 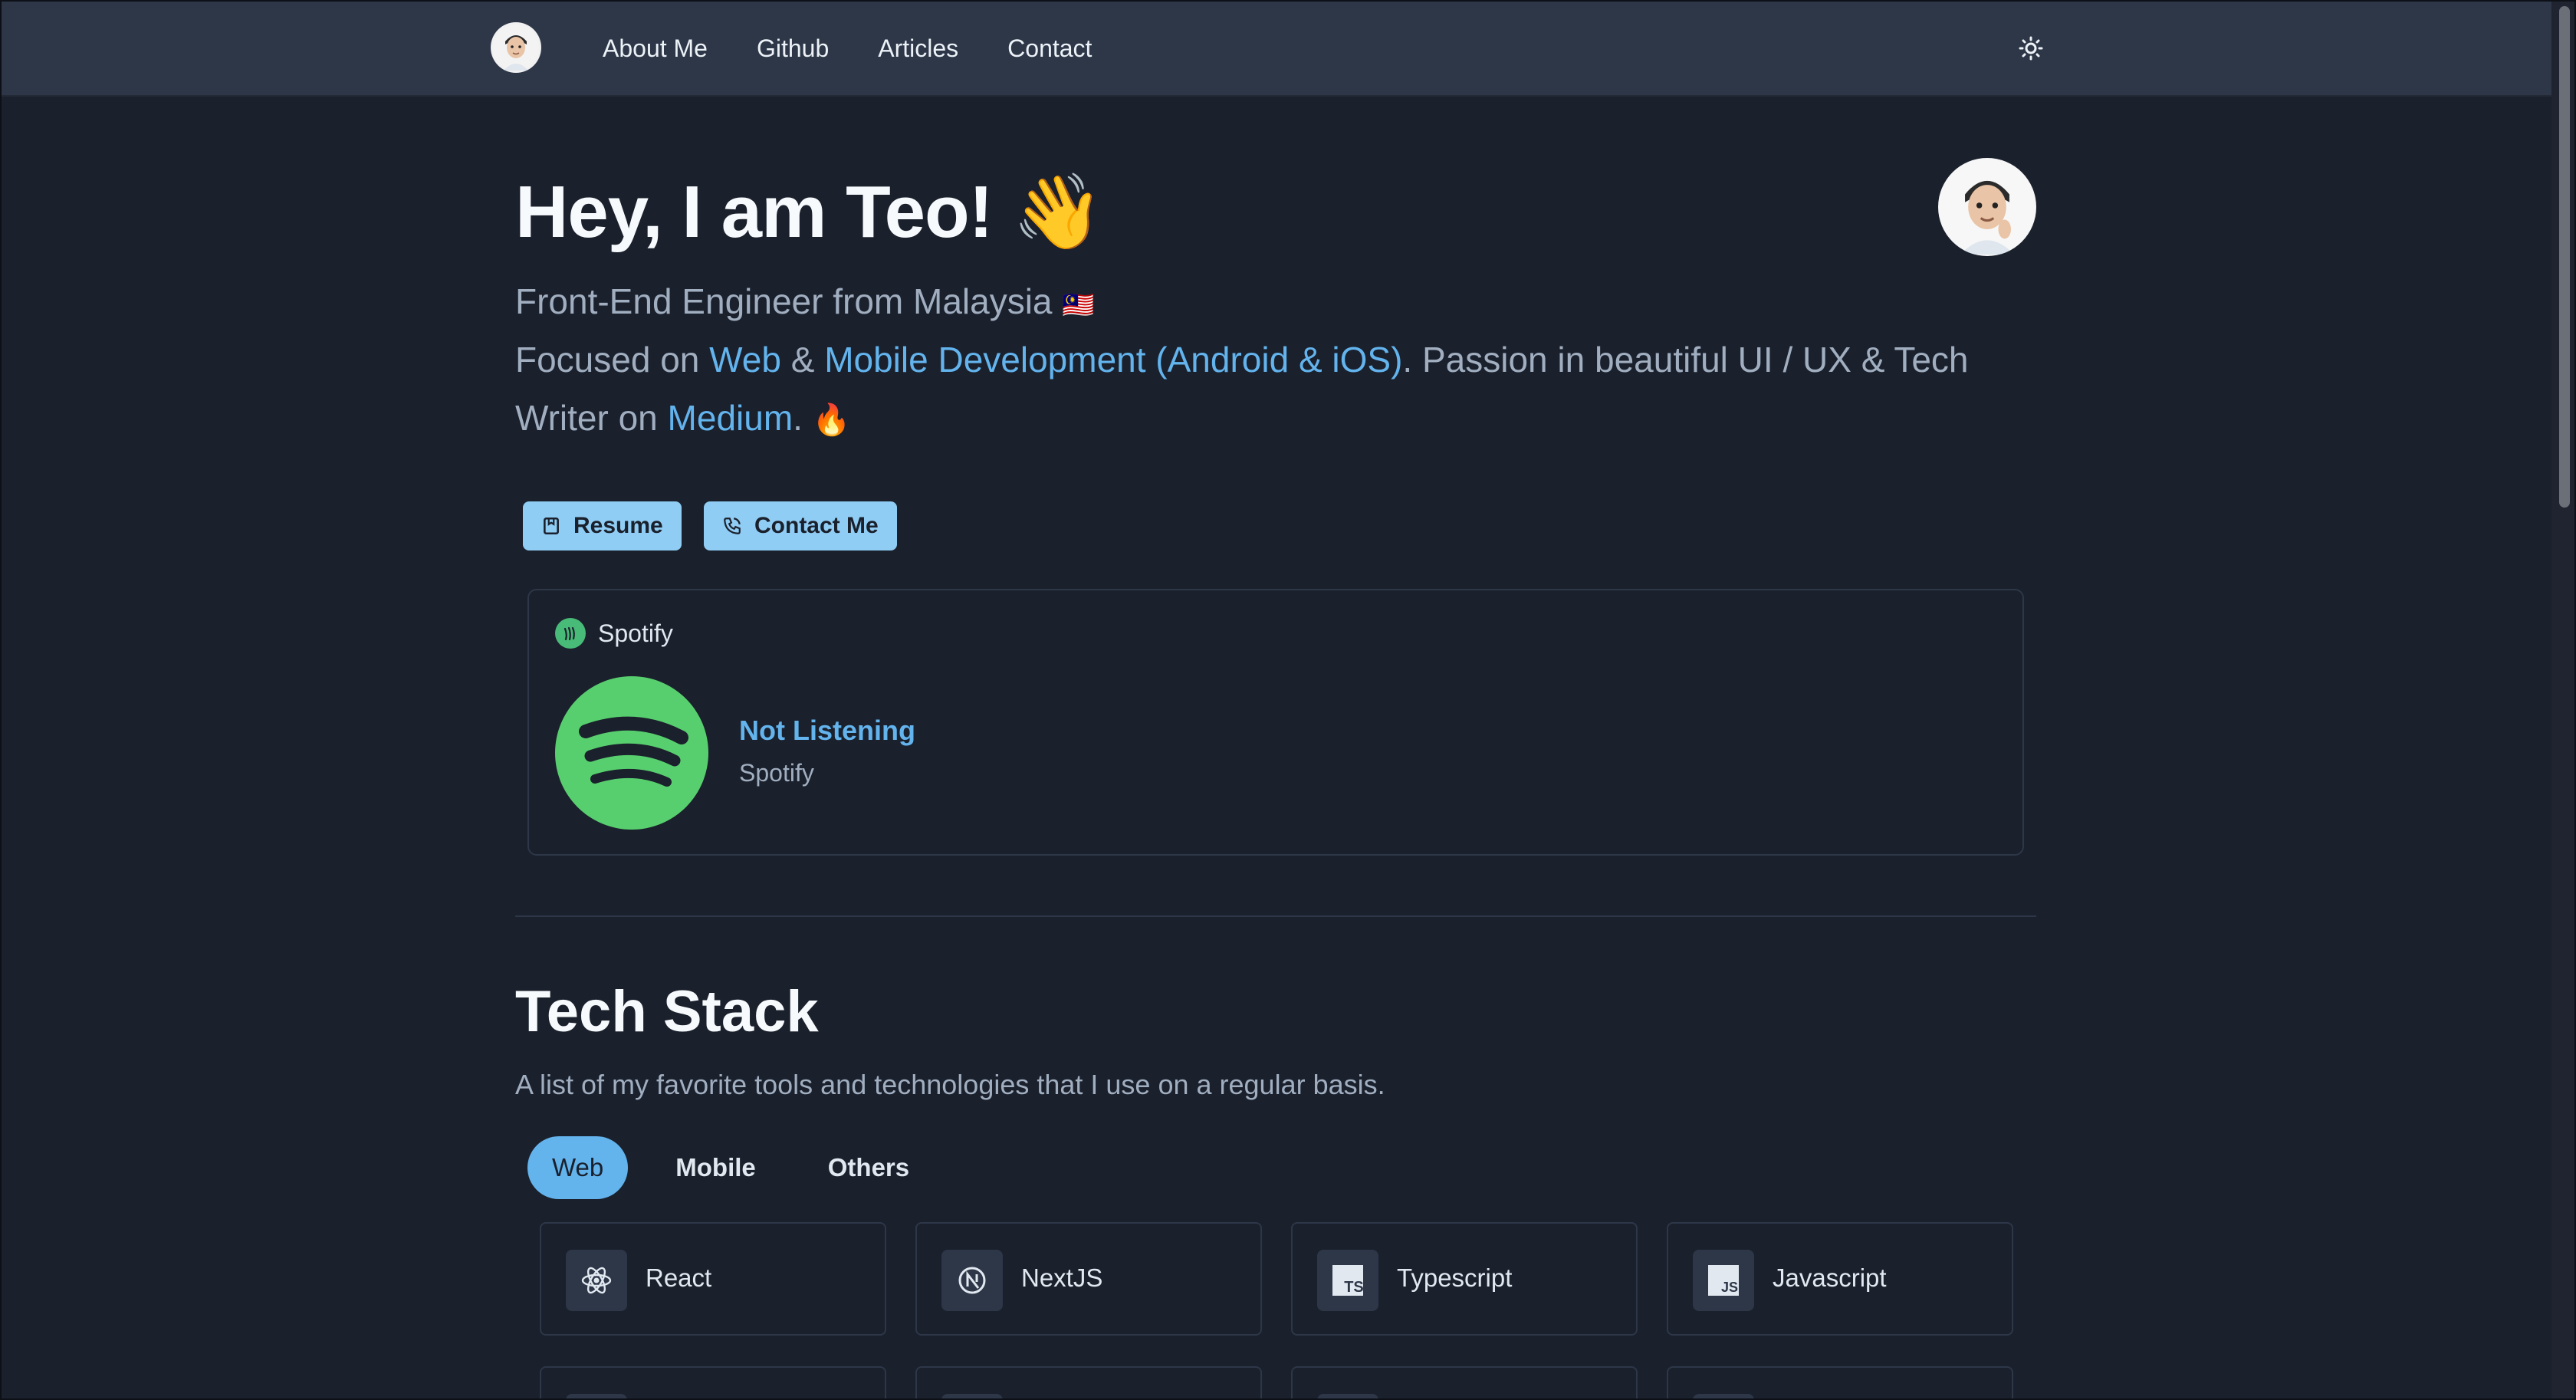 What do you see at coordinates (1275, 916) in the screenshot?
I see `section-divider` at bounding box center [1275, 916].